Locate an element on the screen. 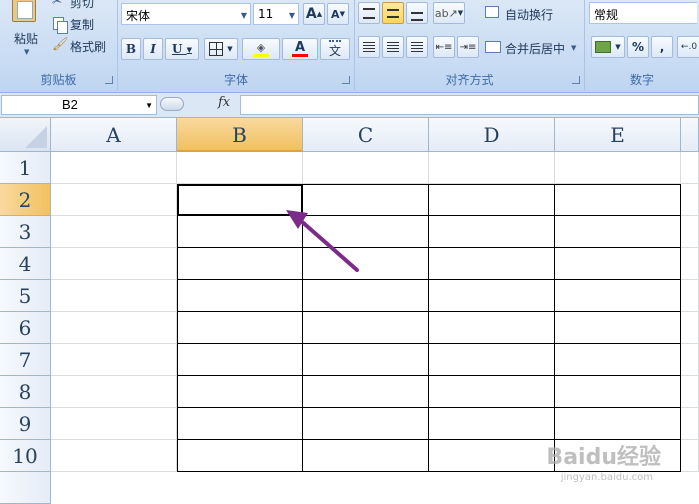  formula-input is located at coordinates (469, 105).